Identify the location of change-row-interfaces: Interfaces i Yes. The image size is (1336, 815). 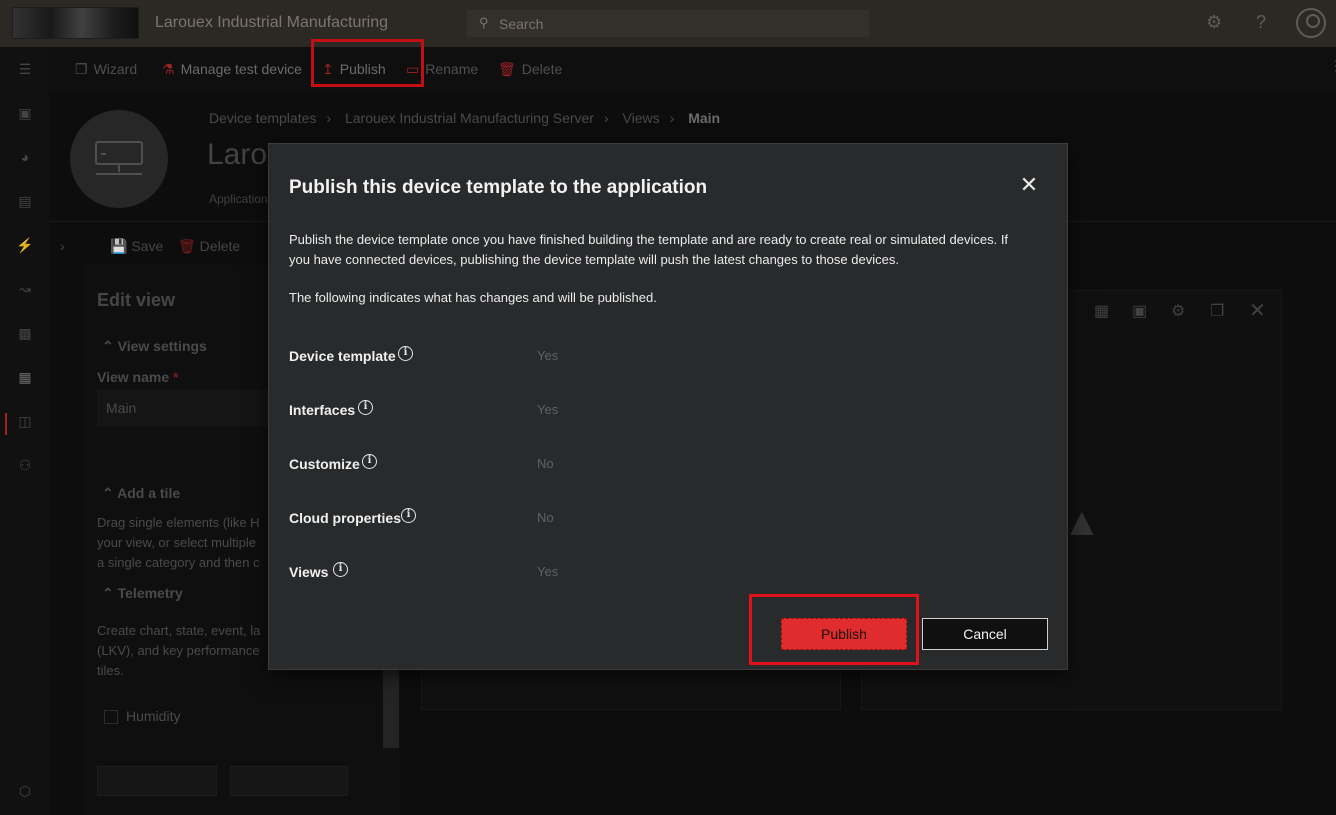
(639, 410).